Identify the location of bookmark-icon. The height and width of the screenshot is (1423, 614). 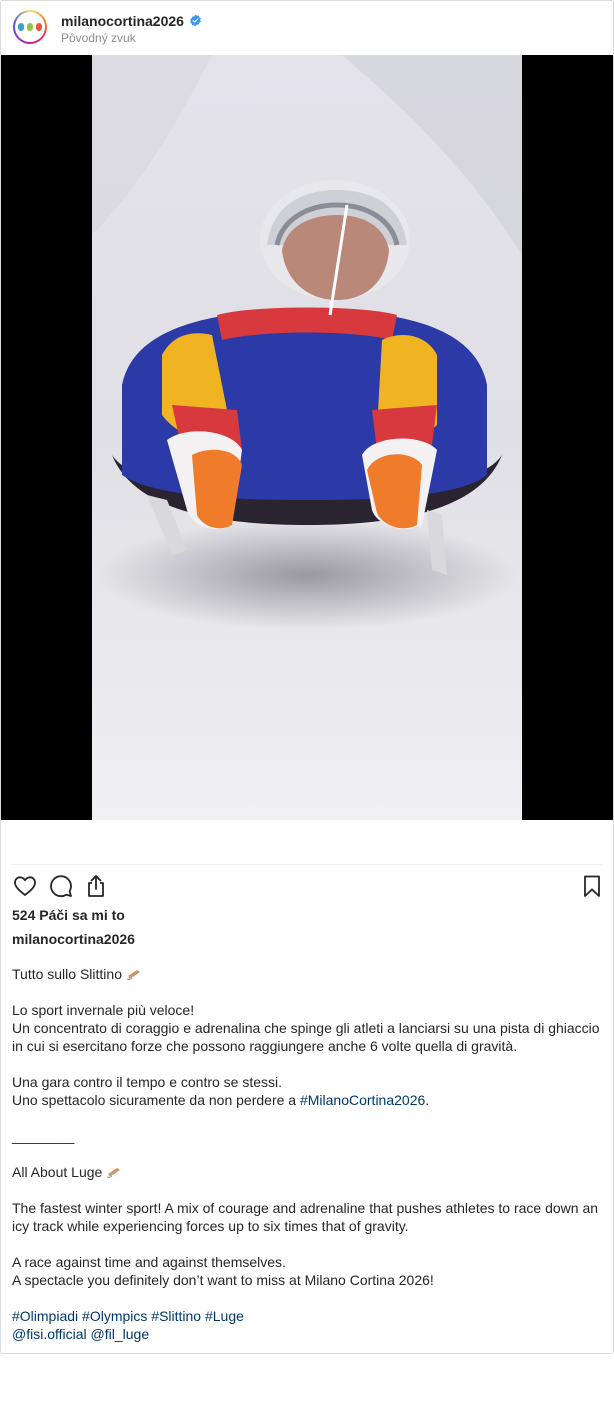
(592, 886).